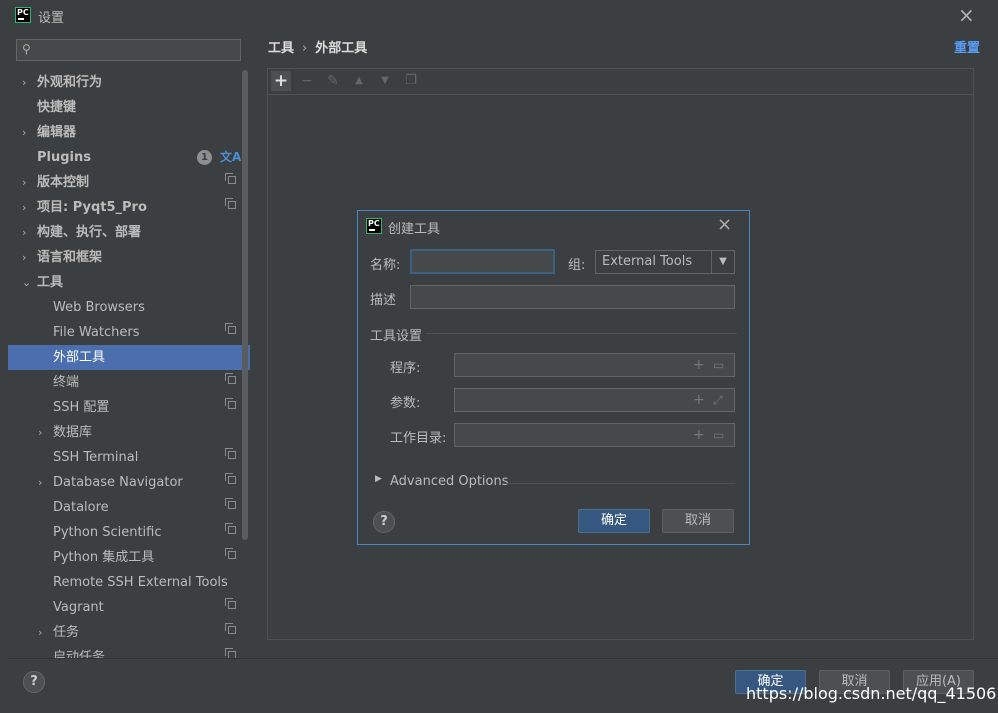 The width and height of the screenshot is (998, 713). What do you see at coordinates (129, 257) in the screenshot?
I see `tree-item: › 语言和框架` at bounding box center [129, 257].